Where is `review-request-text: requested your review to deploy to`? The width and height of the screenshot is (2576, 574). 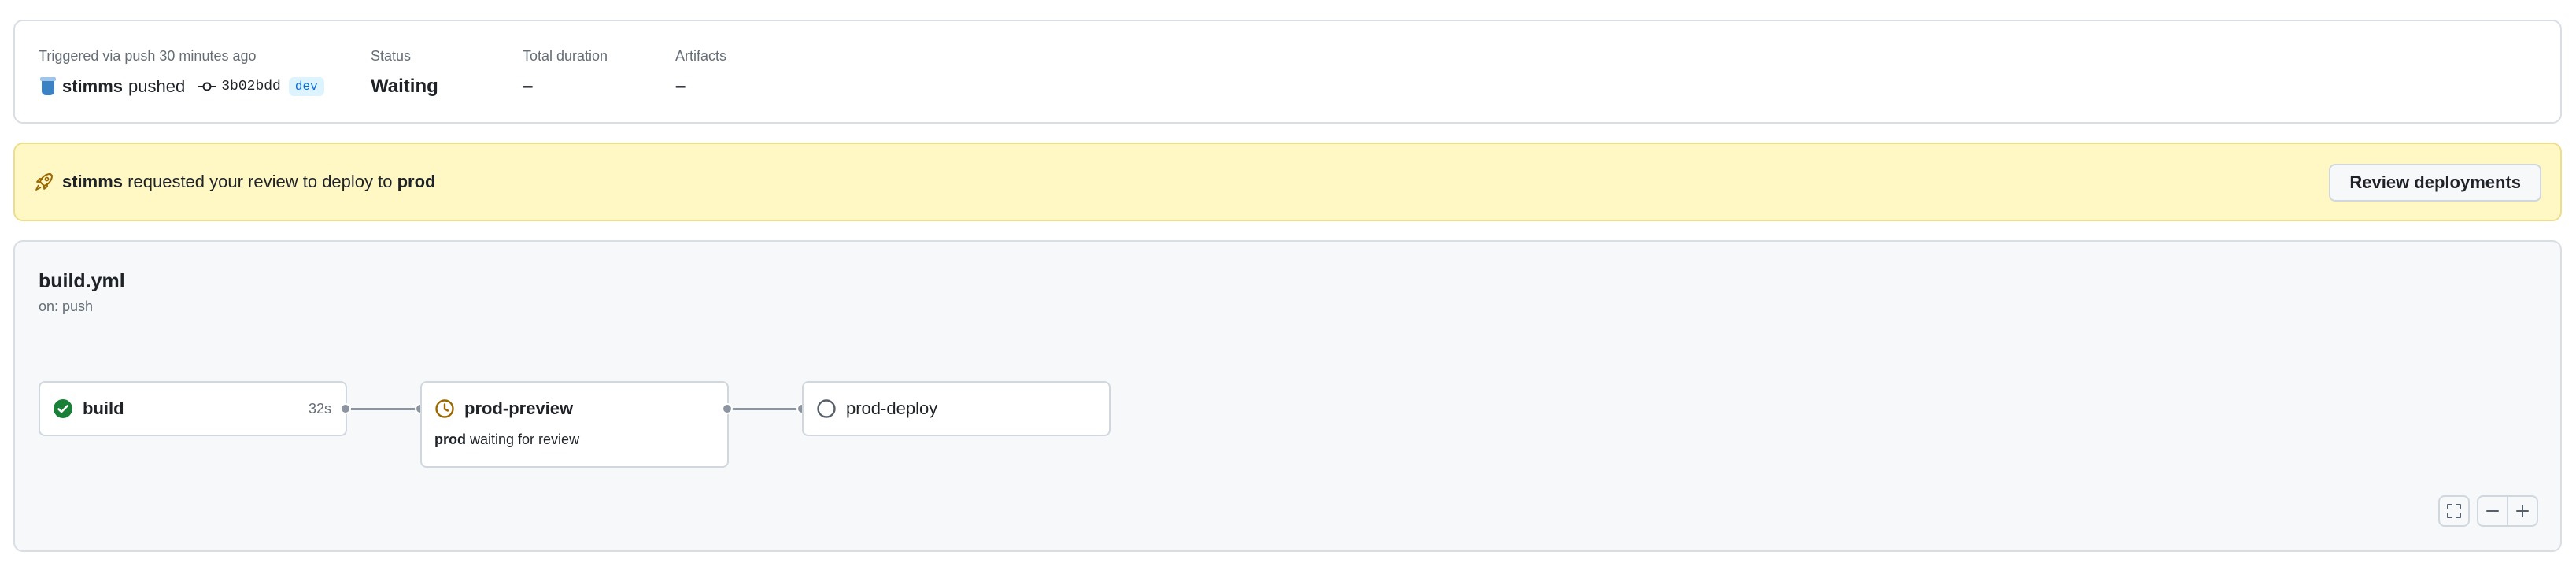 review-request-text: requested your review to deploy to is located at coordinates (260, 181).